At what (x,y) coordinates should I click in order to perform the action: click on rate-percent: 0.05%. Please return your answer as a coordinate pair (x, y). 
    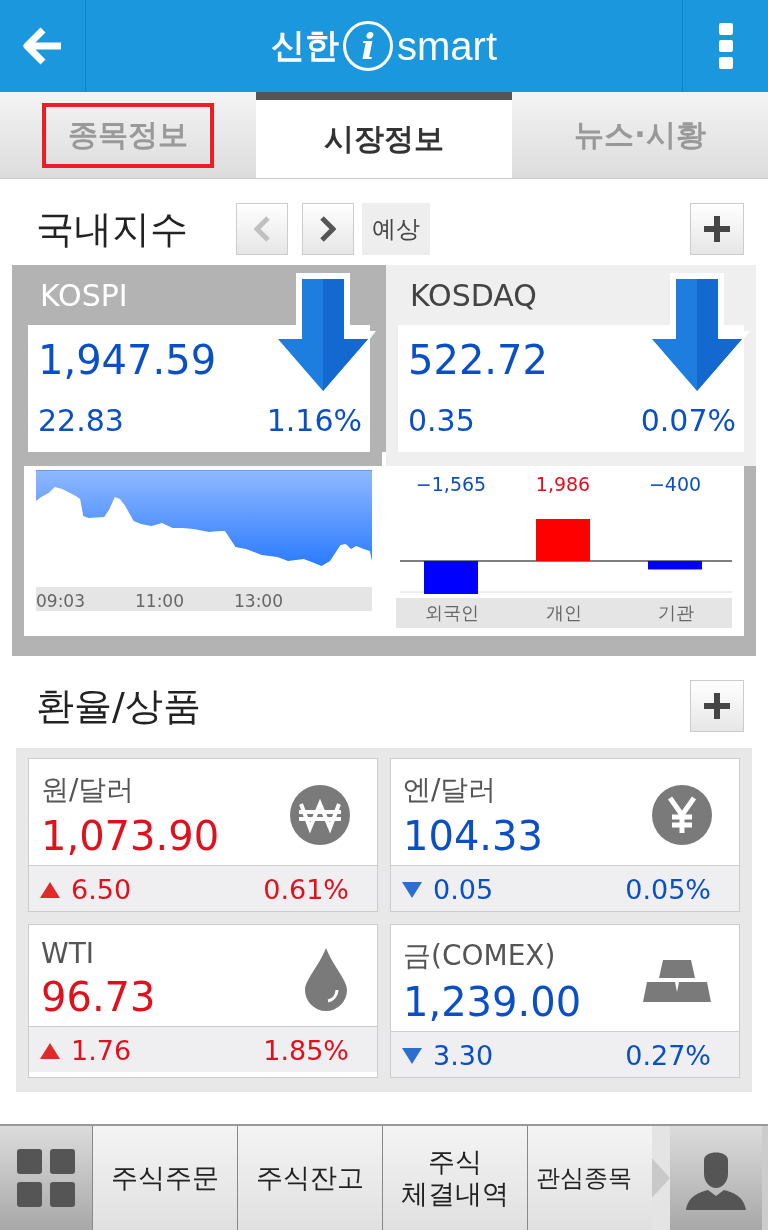
    Looking at the image, I should click on (668, 889).